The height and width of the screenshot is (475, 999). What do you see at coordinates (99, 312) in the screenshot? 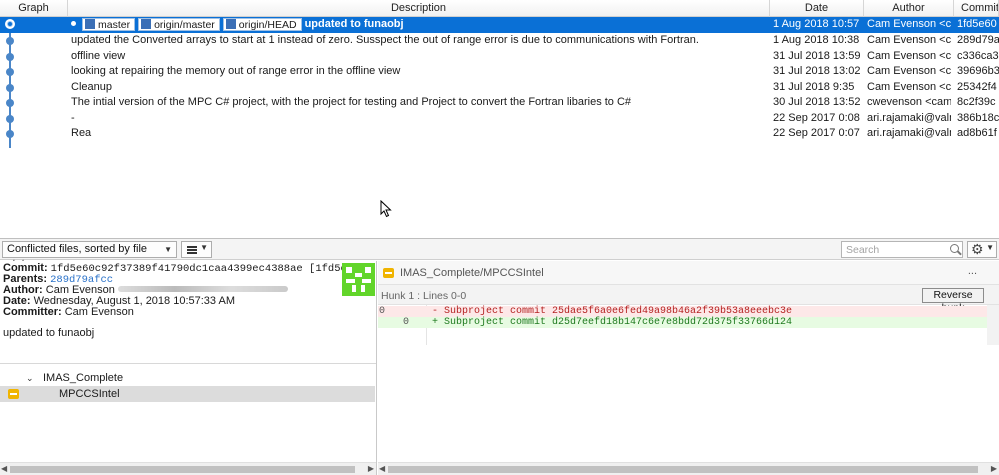
I see `committer-name: Cam Evenson` at bounding box center [99, 312].